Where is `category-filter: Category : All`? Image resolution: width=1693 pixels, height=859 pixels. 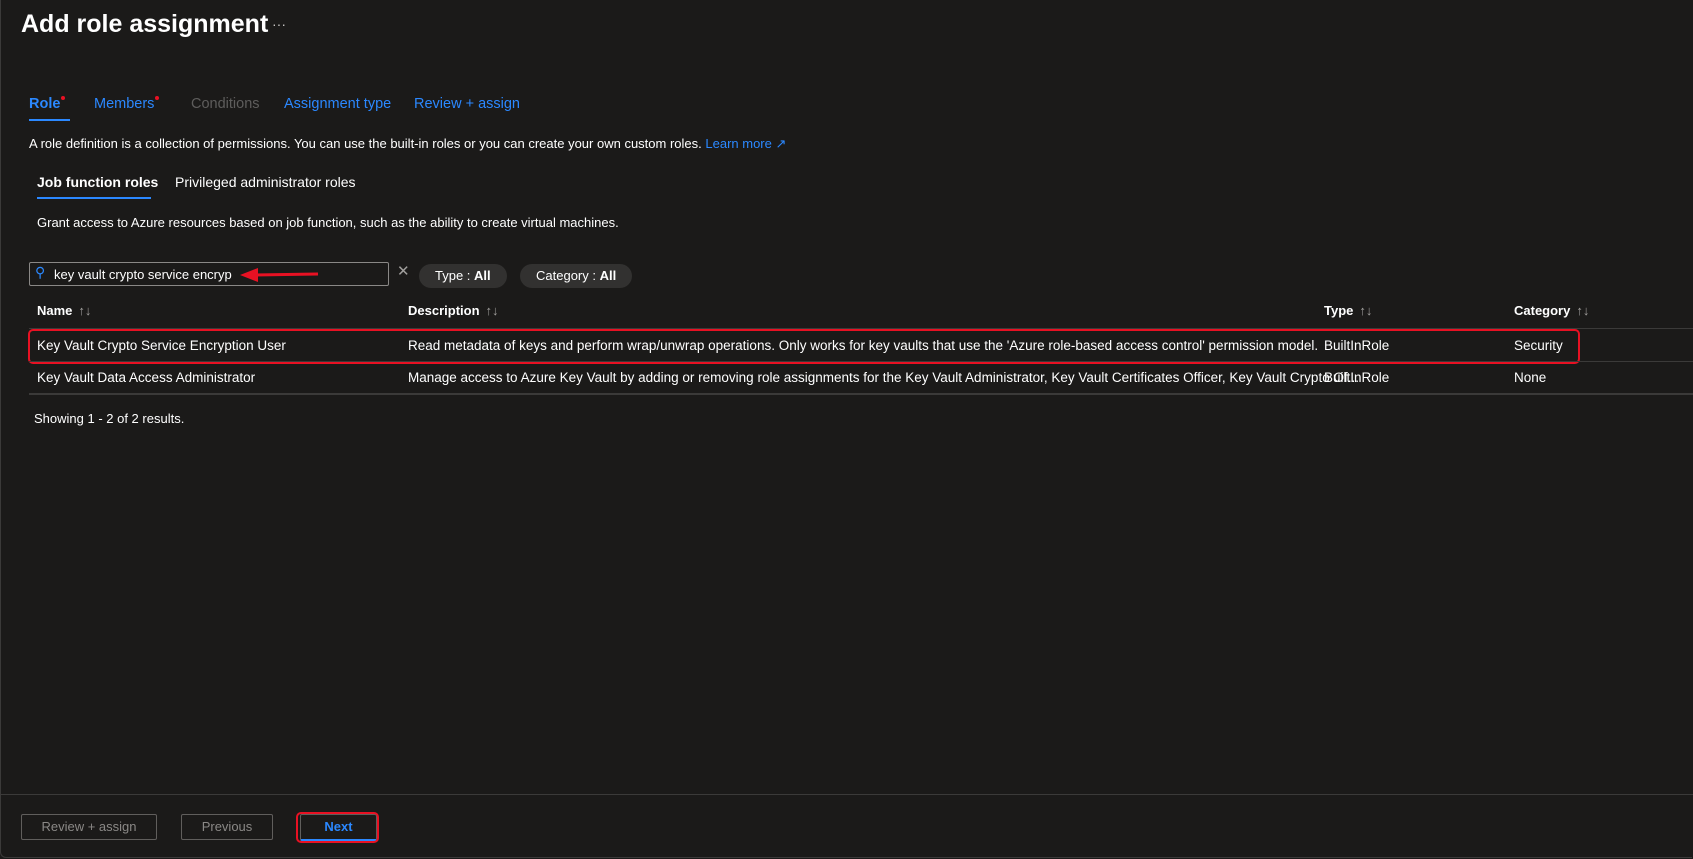 category-filter: Category : All is located at coordinates (576, 276).